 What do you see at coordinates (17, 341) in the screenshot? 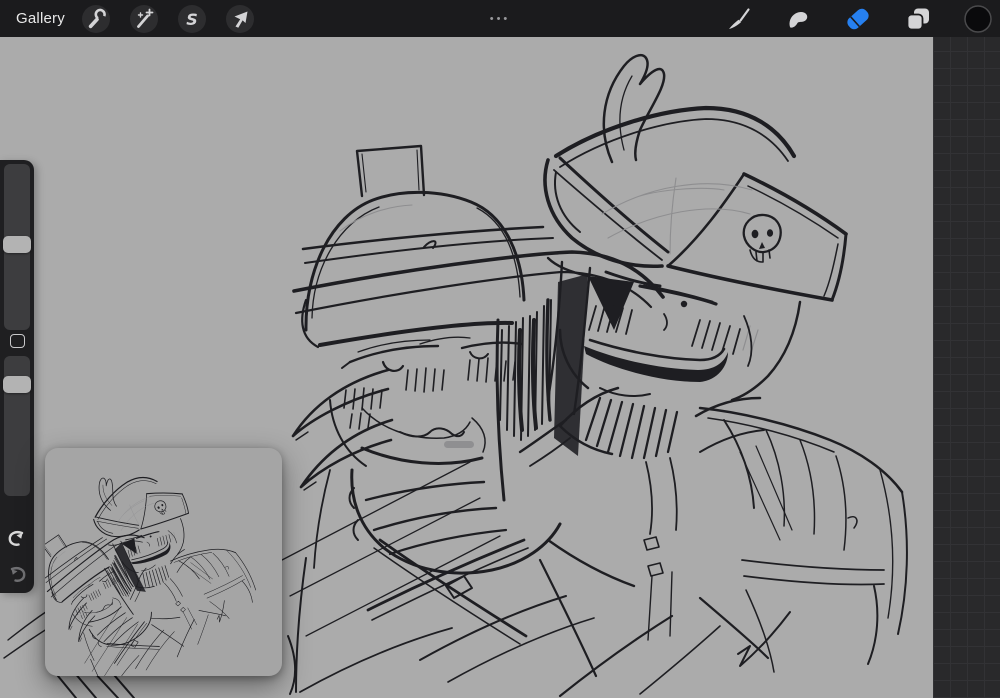
I see `modify-button` at bounding box center [17, 341].